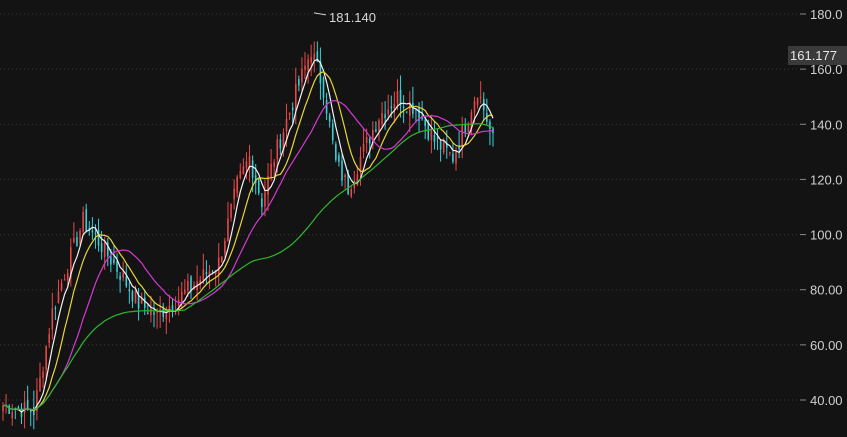 The height and width of the screenshot is (437, 847). What do you see at coordinates (826, 235) in the screenshot?
I see `y-tick-label: 100.0` at bounding box center [826, 235].